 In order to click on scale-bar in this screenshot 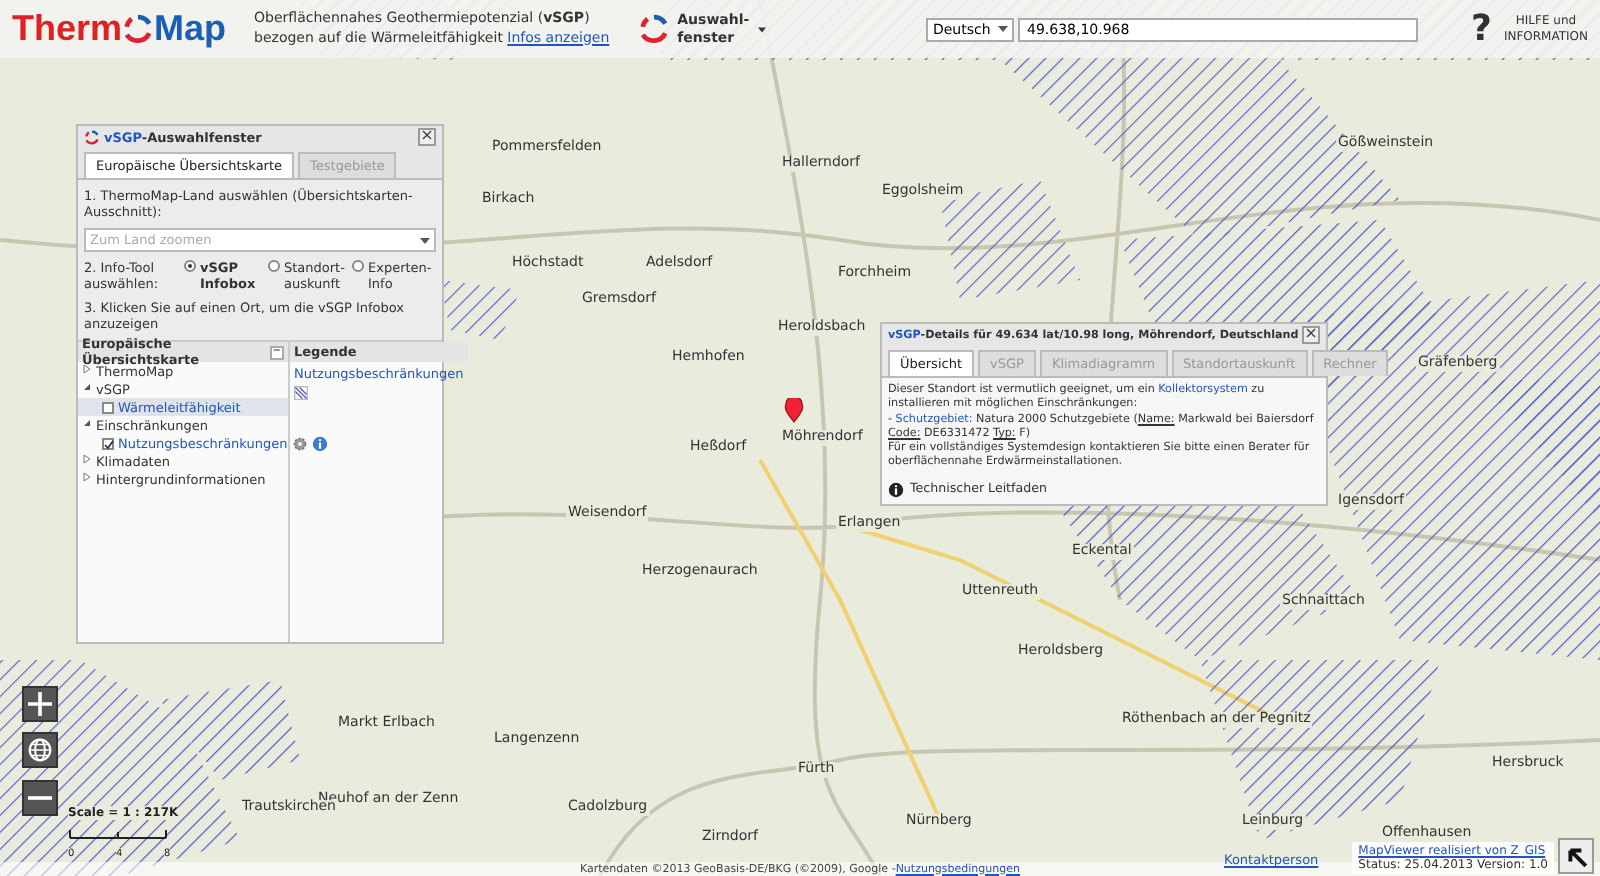, I will do `click(118, 834)`.